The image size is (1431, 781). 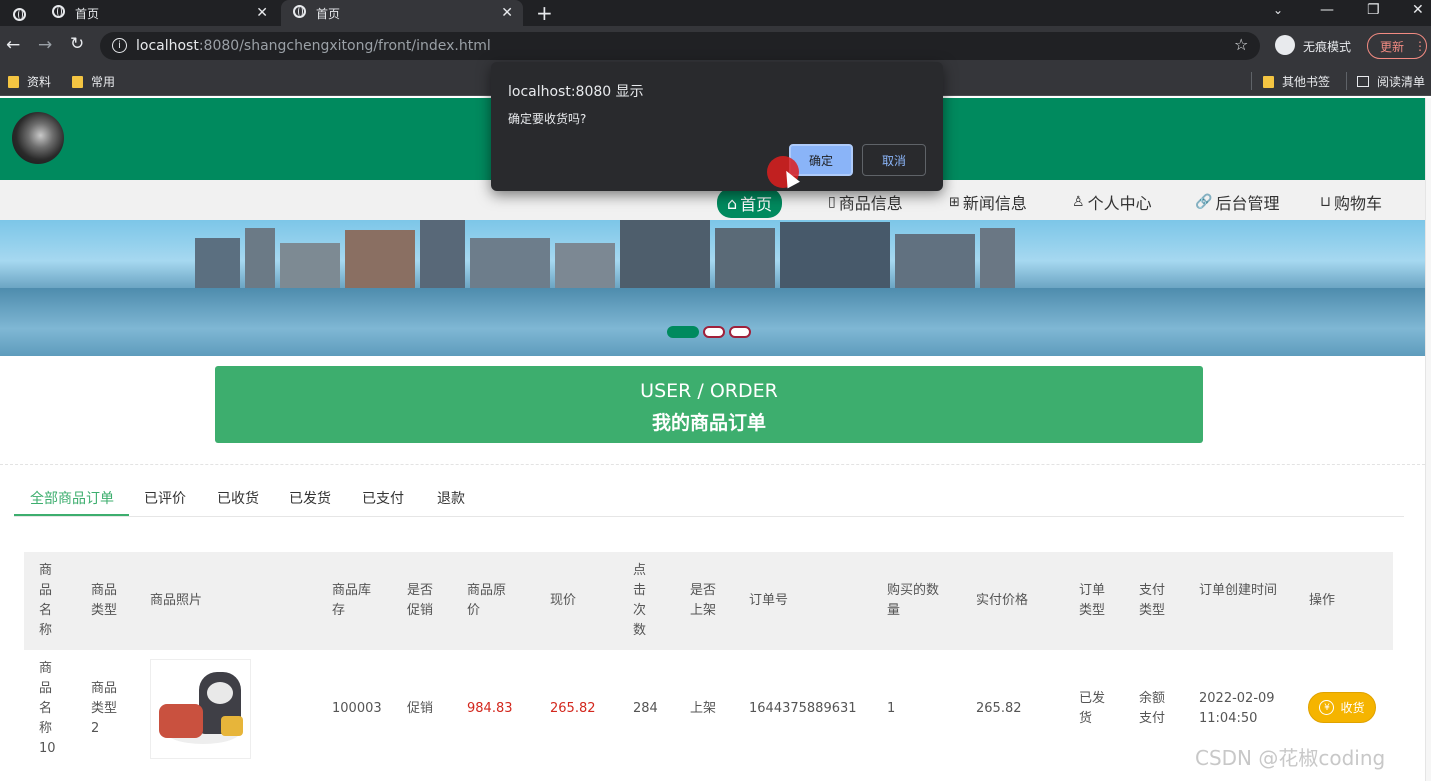 What do you see at coordinates (383, 498) in the screenshot?
I see `tab-paid: 已支付` at bounding box center [383, 498].